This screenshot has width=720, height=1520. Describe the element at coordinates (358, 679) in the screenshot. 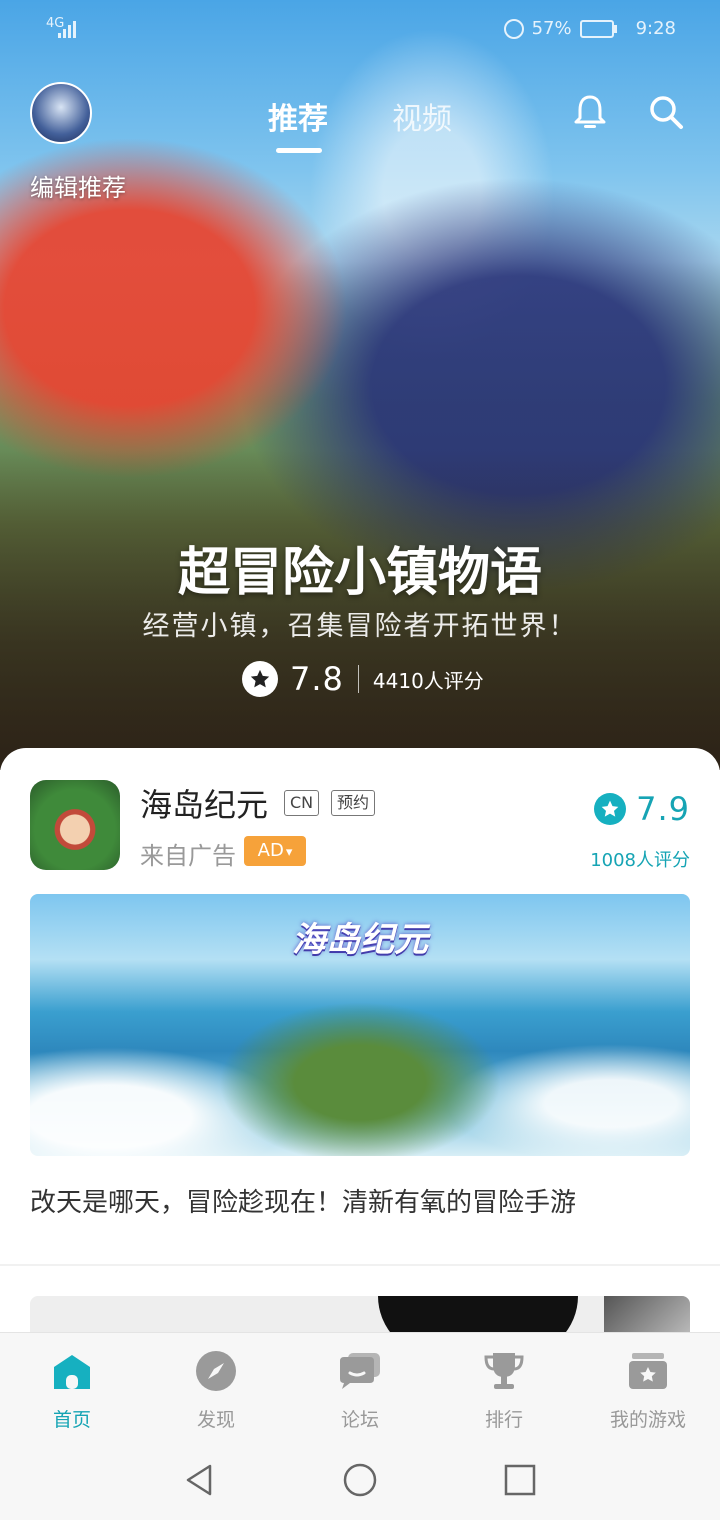

I see `rating-divider` at that location.